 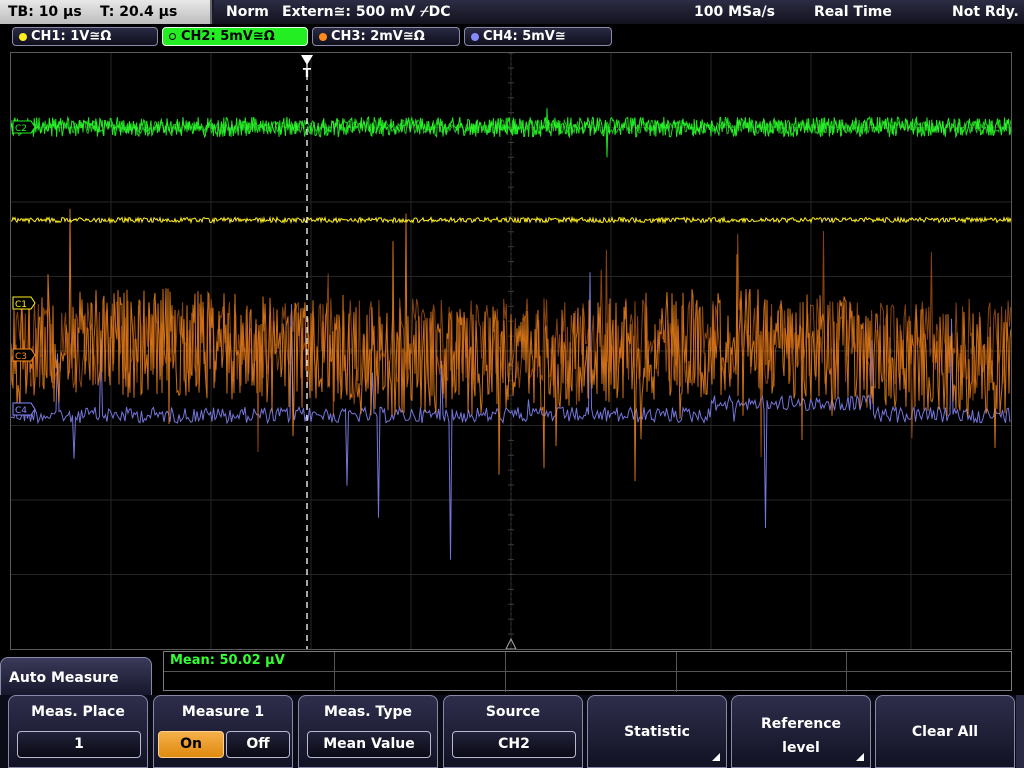 What do you see at coordinates (985, 12) in the screenshot?
I see `acquisition-state: Not Rdy.` at bounding box center [985, 12].